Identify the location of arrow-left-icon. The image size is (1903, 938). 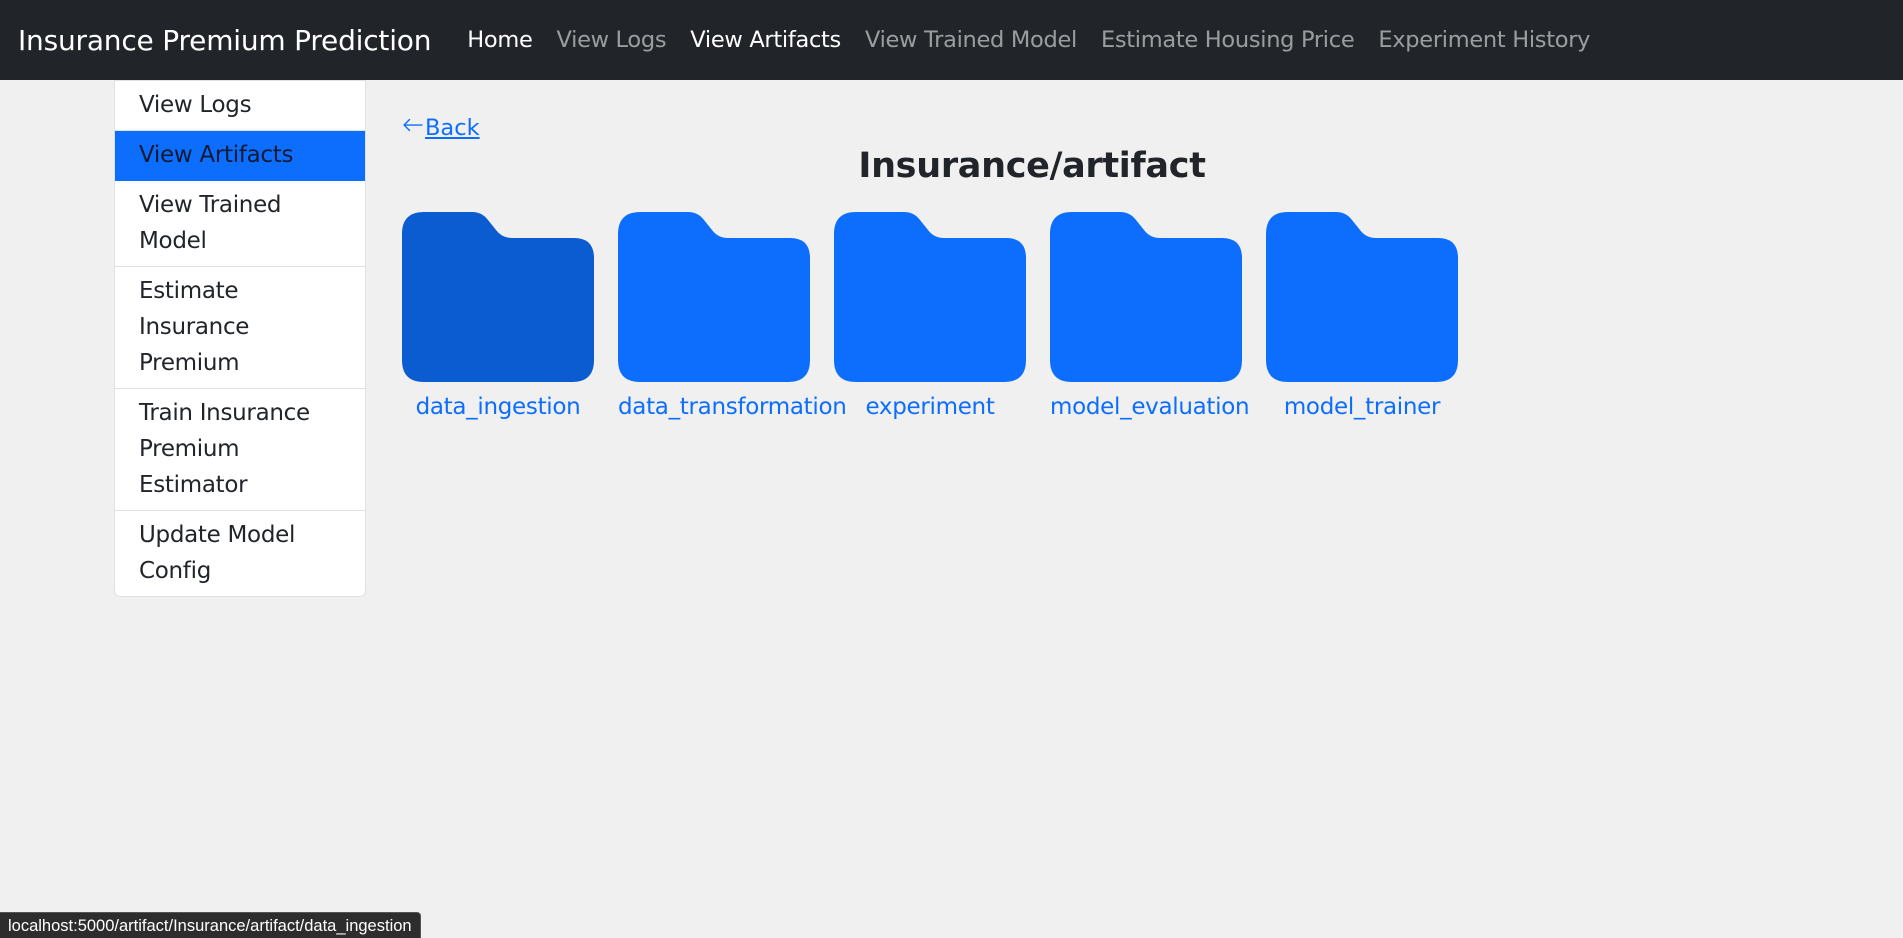
(413, 128).